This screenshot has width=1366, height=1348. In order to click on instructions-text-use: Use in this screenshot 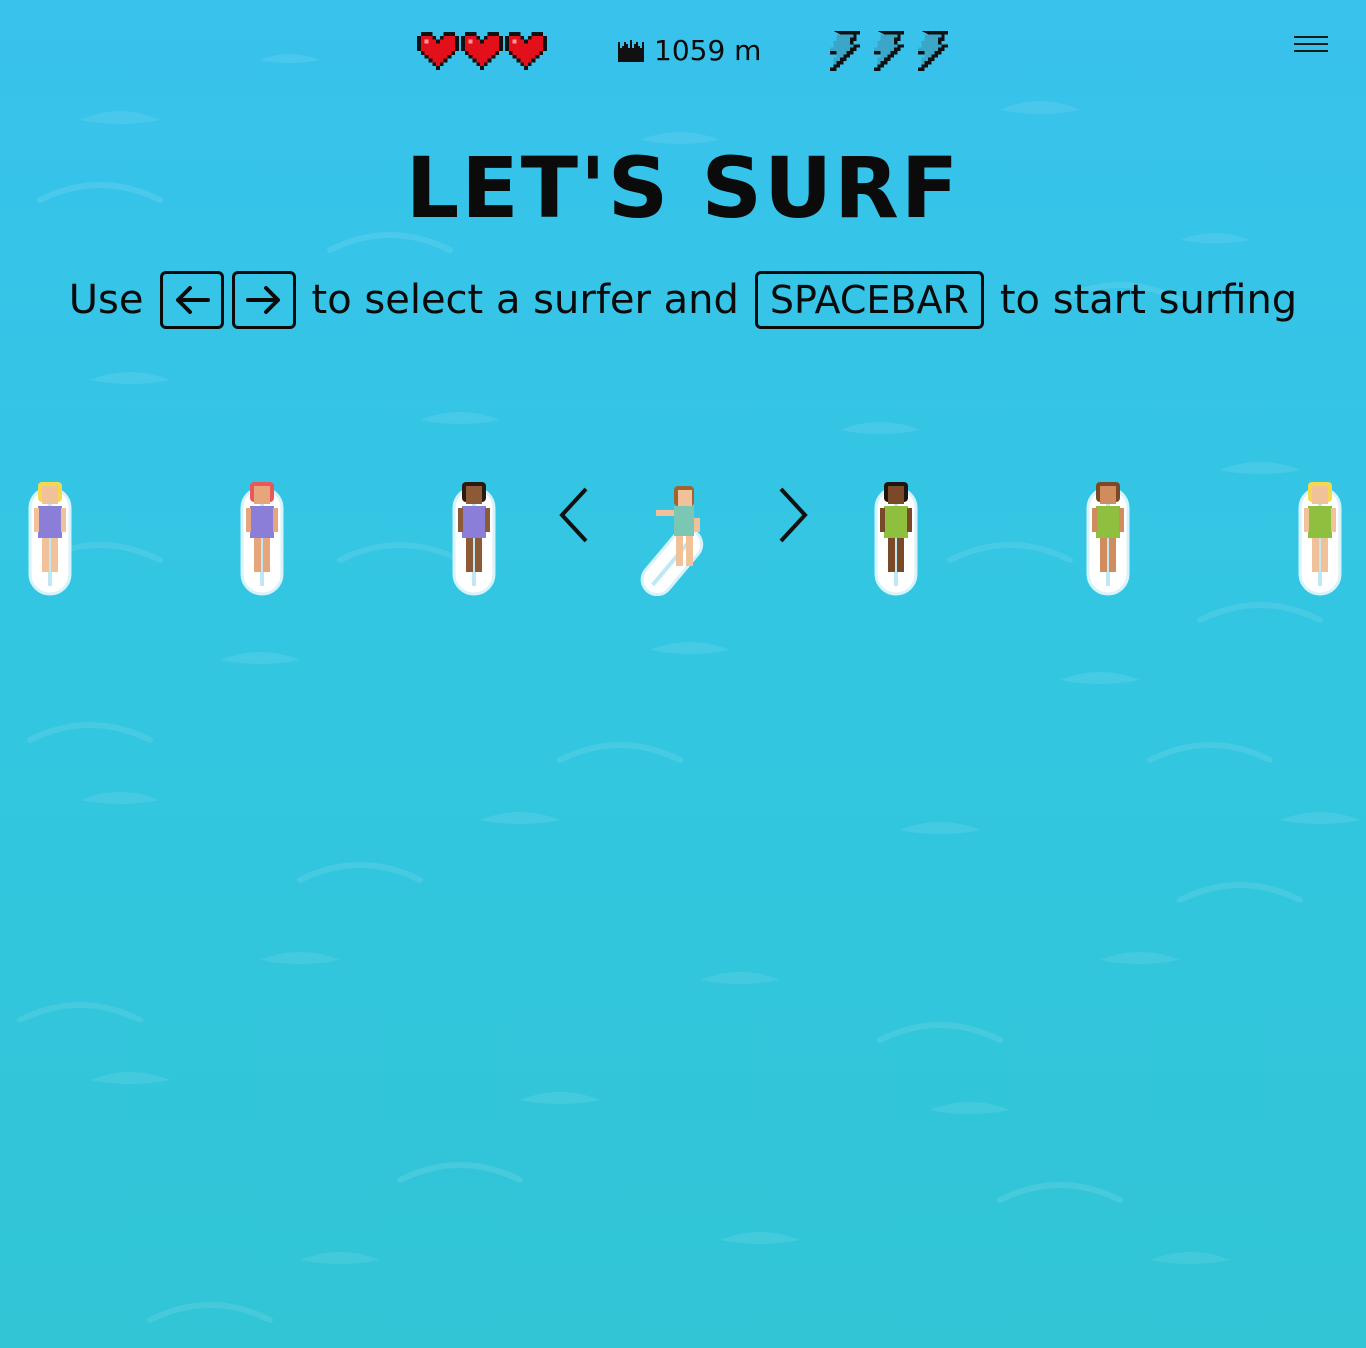, I will do `click(106, 300)`.